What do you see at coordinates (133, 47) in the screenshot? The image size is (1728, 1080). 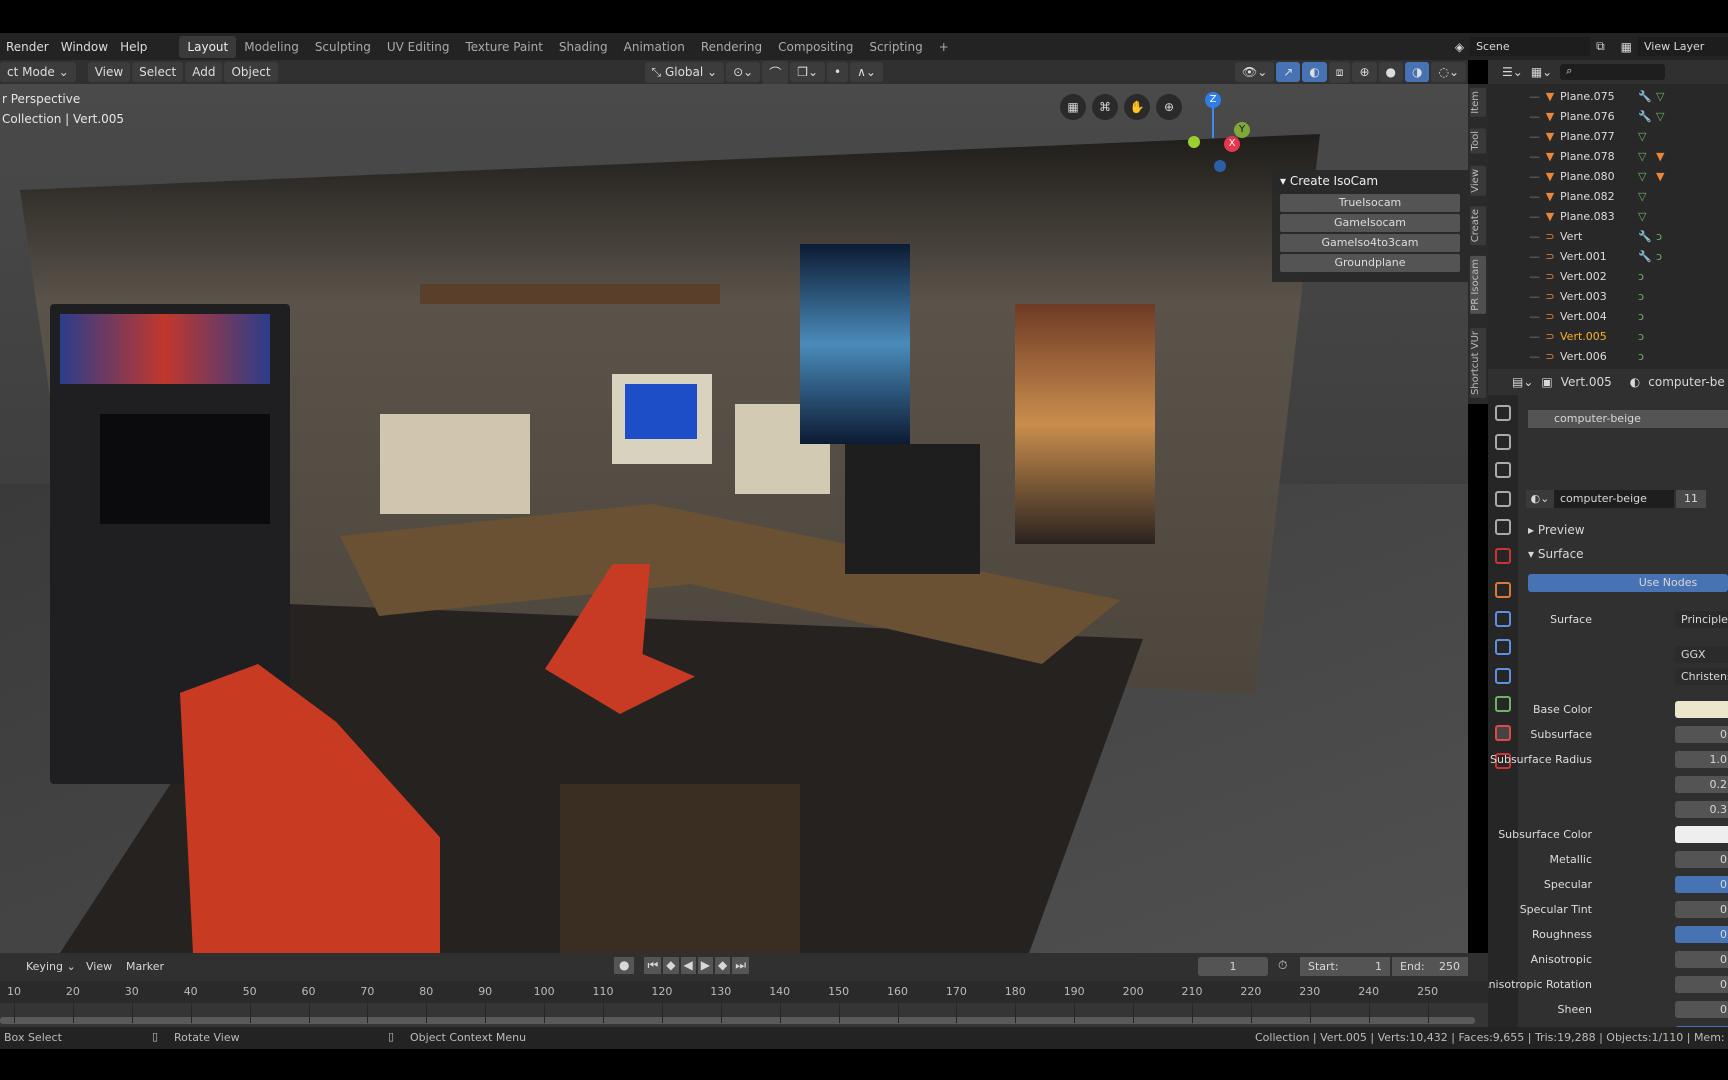 I see `menu-help: Help` at bounding box center [133, 47].